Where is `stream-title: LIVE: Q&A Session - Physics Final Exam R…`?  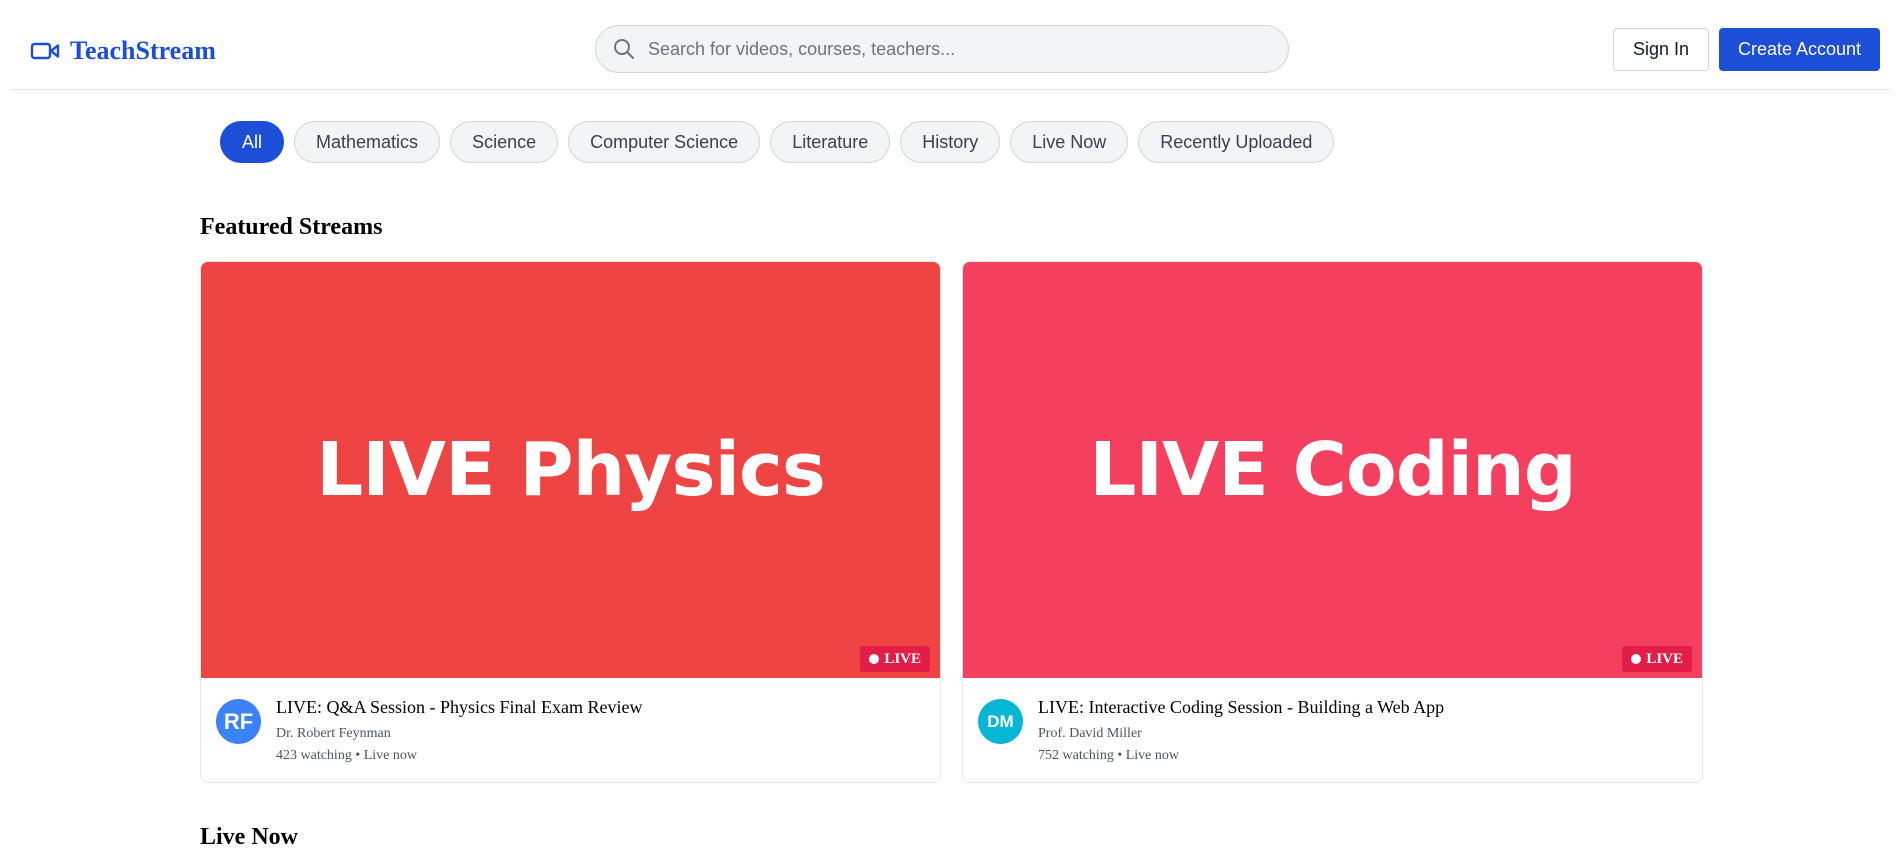
stream-title: LIVE: Q&A Session - Physics Final Exam R… is located at coordinates (459, 707).